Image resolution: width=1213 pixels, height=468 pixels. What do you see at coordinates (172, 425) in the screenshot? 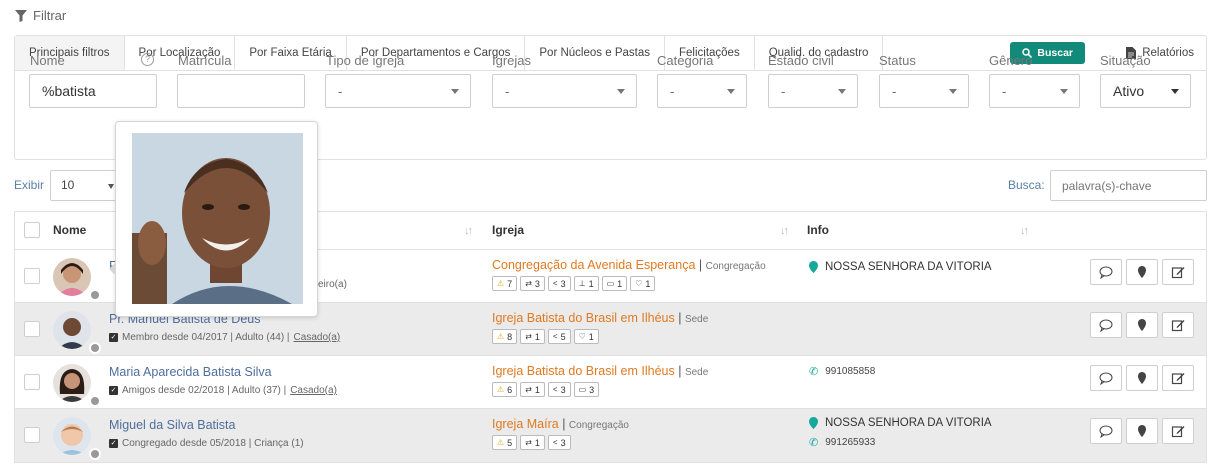
I see `person-name-link: Miguel da Silva Batista` at bounding box center [172, 425].